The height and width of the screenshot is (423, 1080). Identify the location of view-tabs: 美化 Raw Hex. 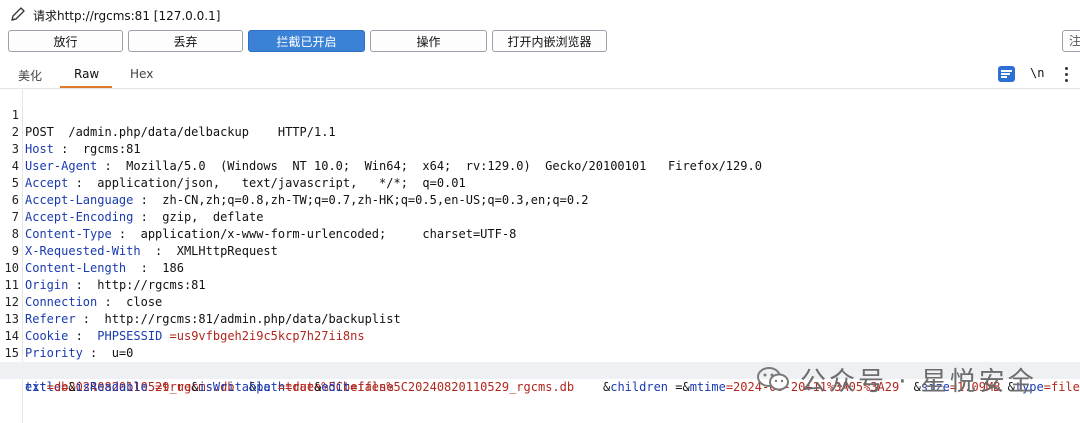
(540, 75).